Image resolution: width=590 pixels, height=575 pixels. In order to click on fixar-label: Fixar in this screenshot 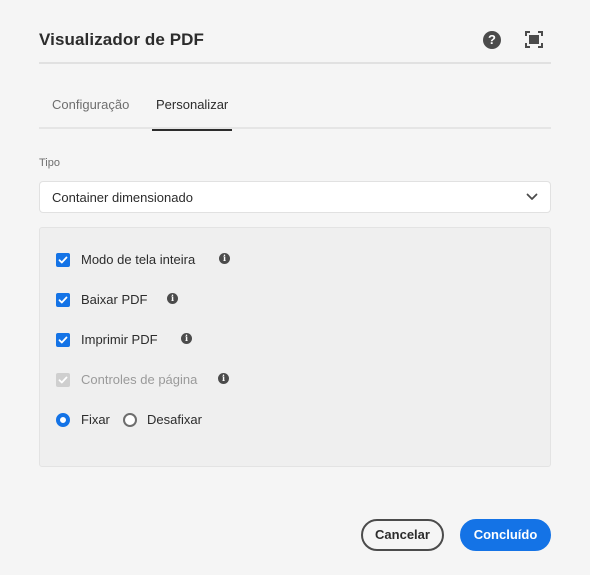, I will do `click(95, 419)`.